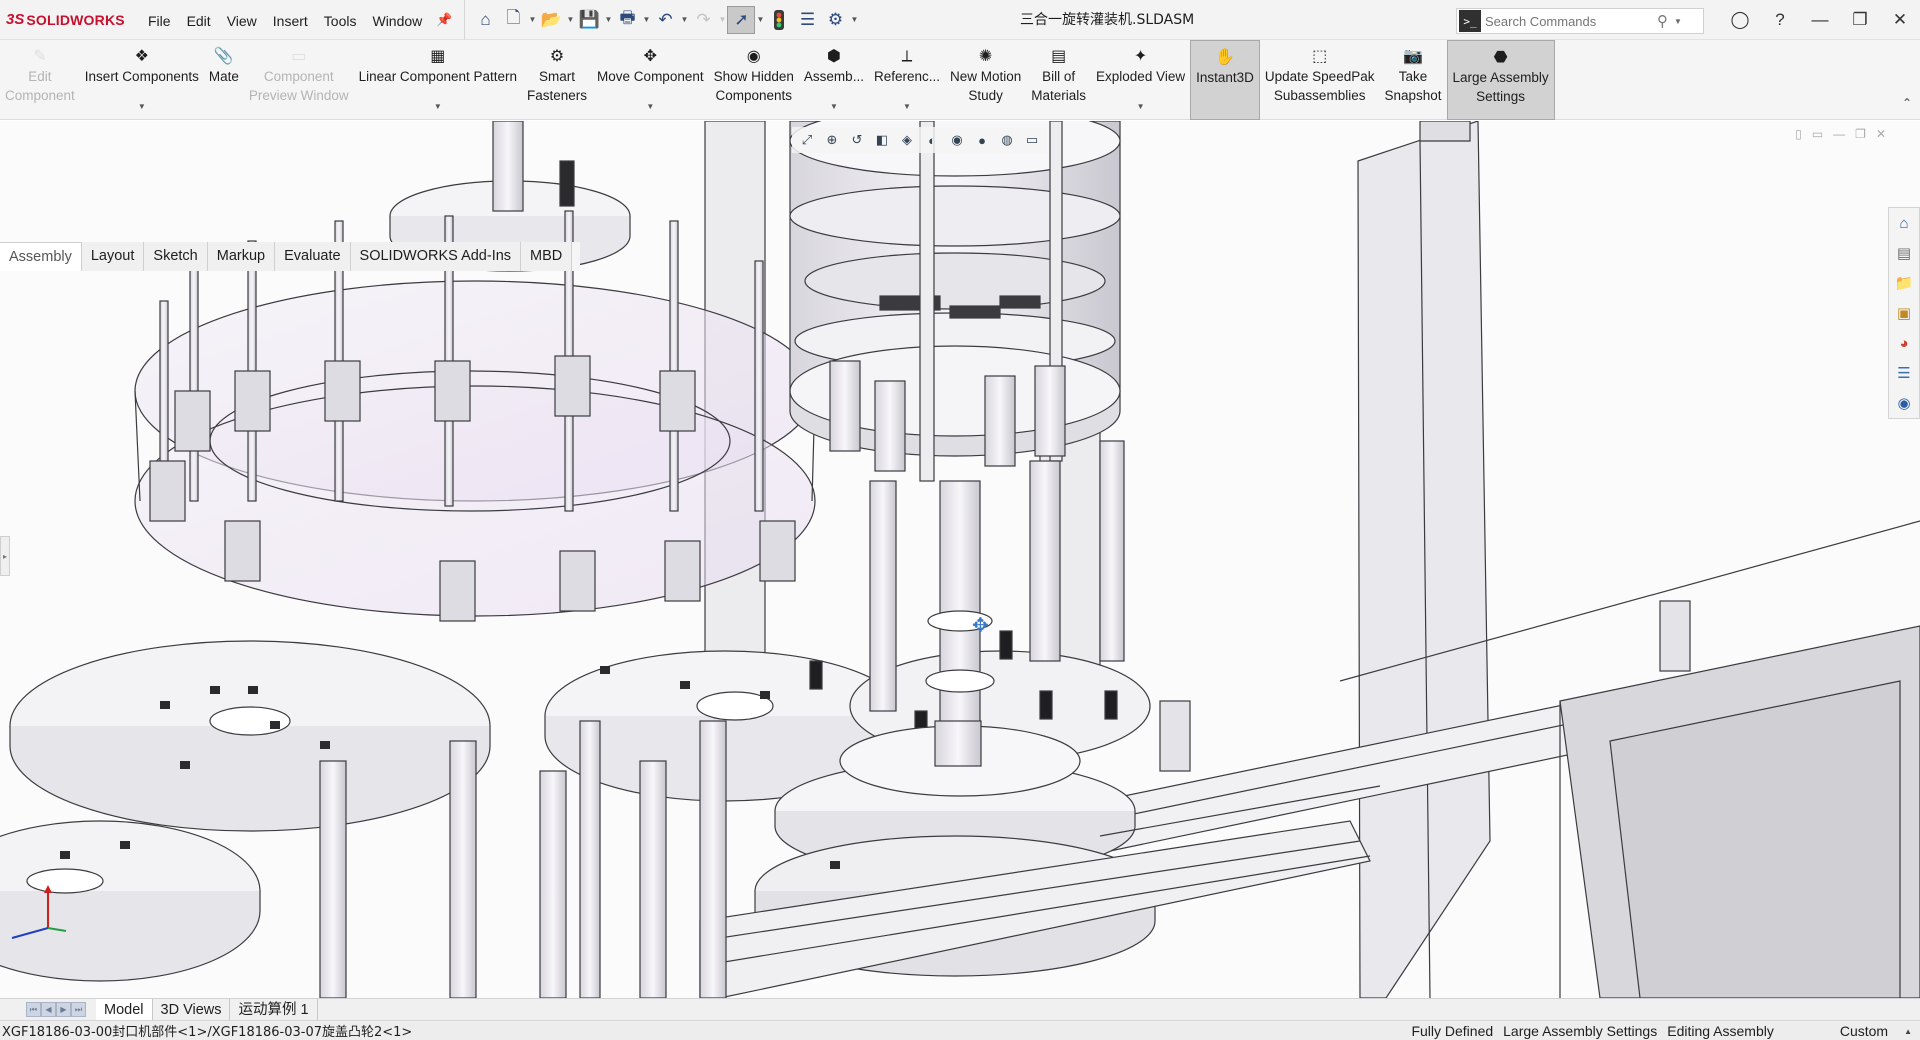  Describe the element at coordinates (1678, 21) in the screenshot. I see `search-dropdown-icon: ▼` at that location.